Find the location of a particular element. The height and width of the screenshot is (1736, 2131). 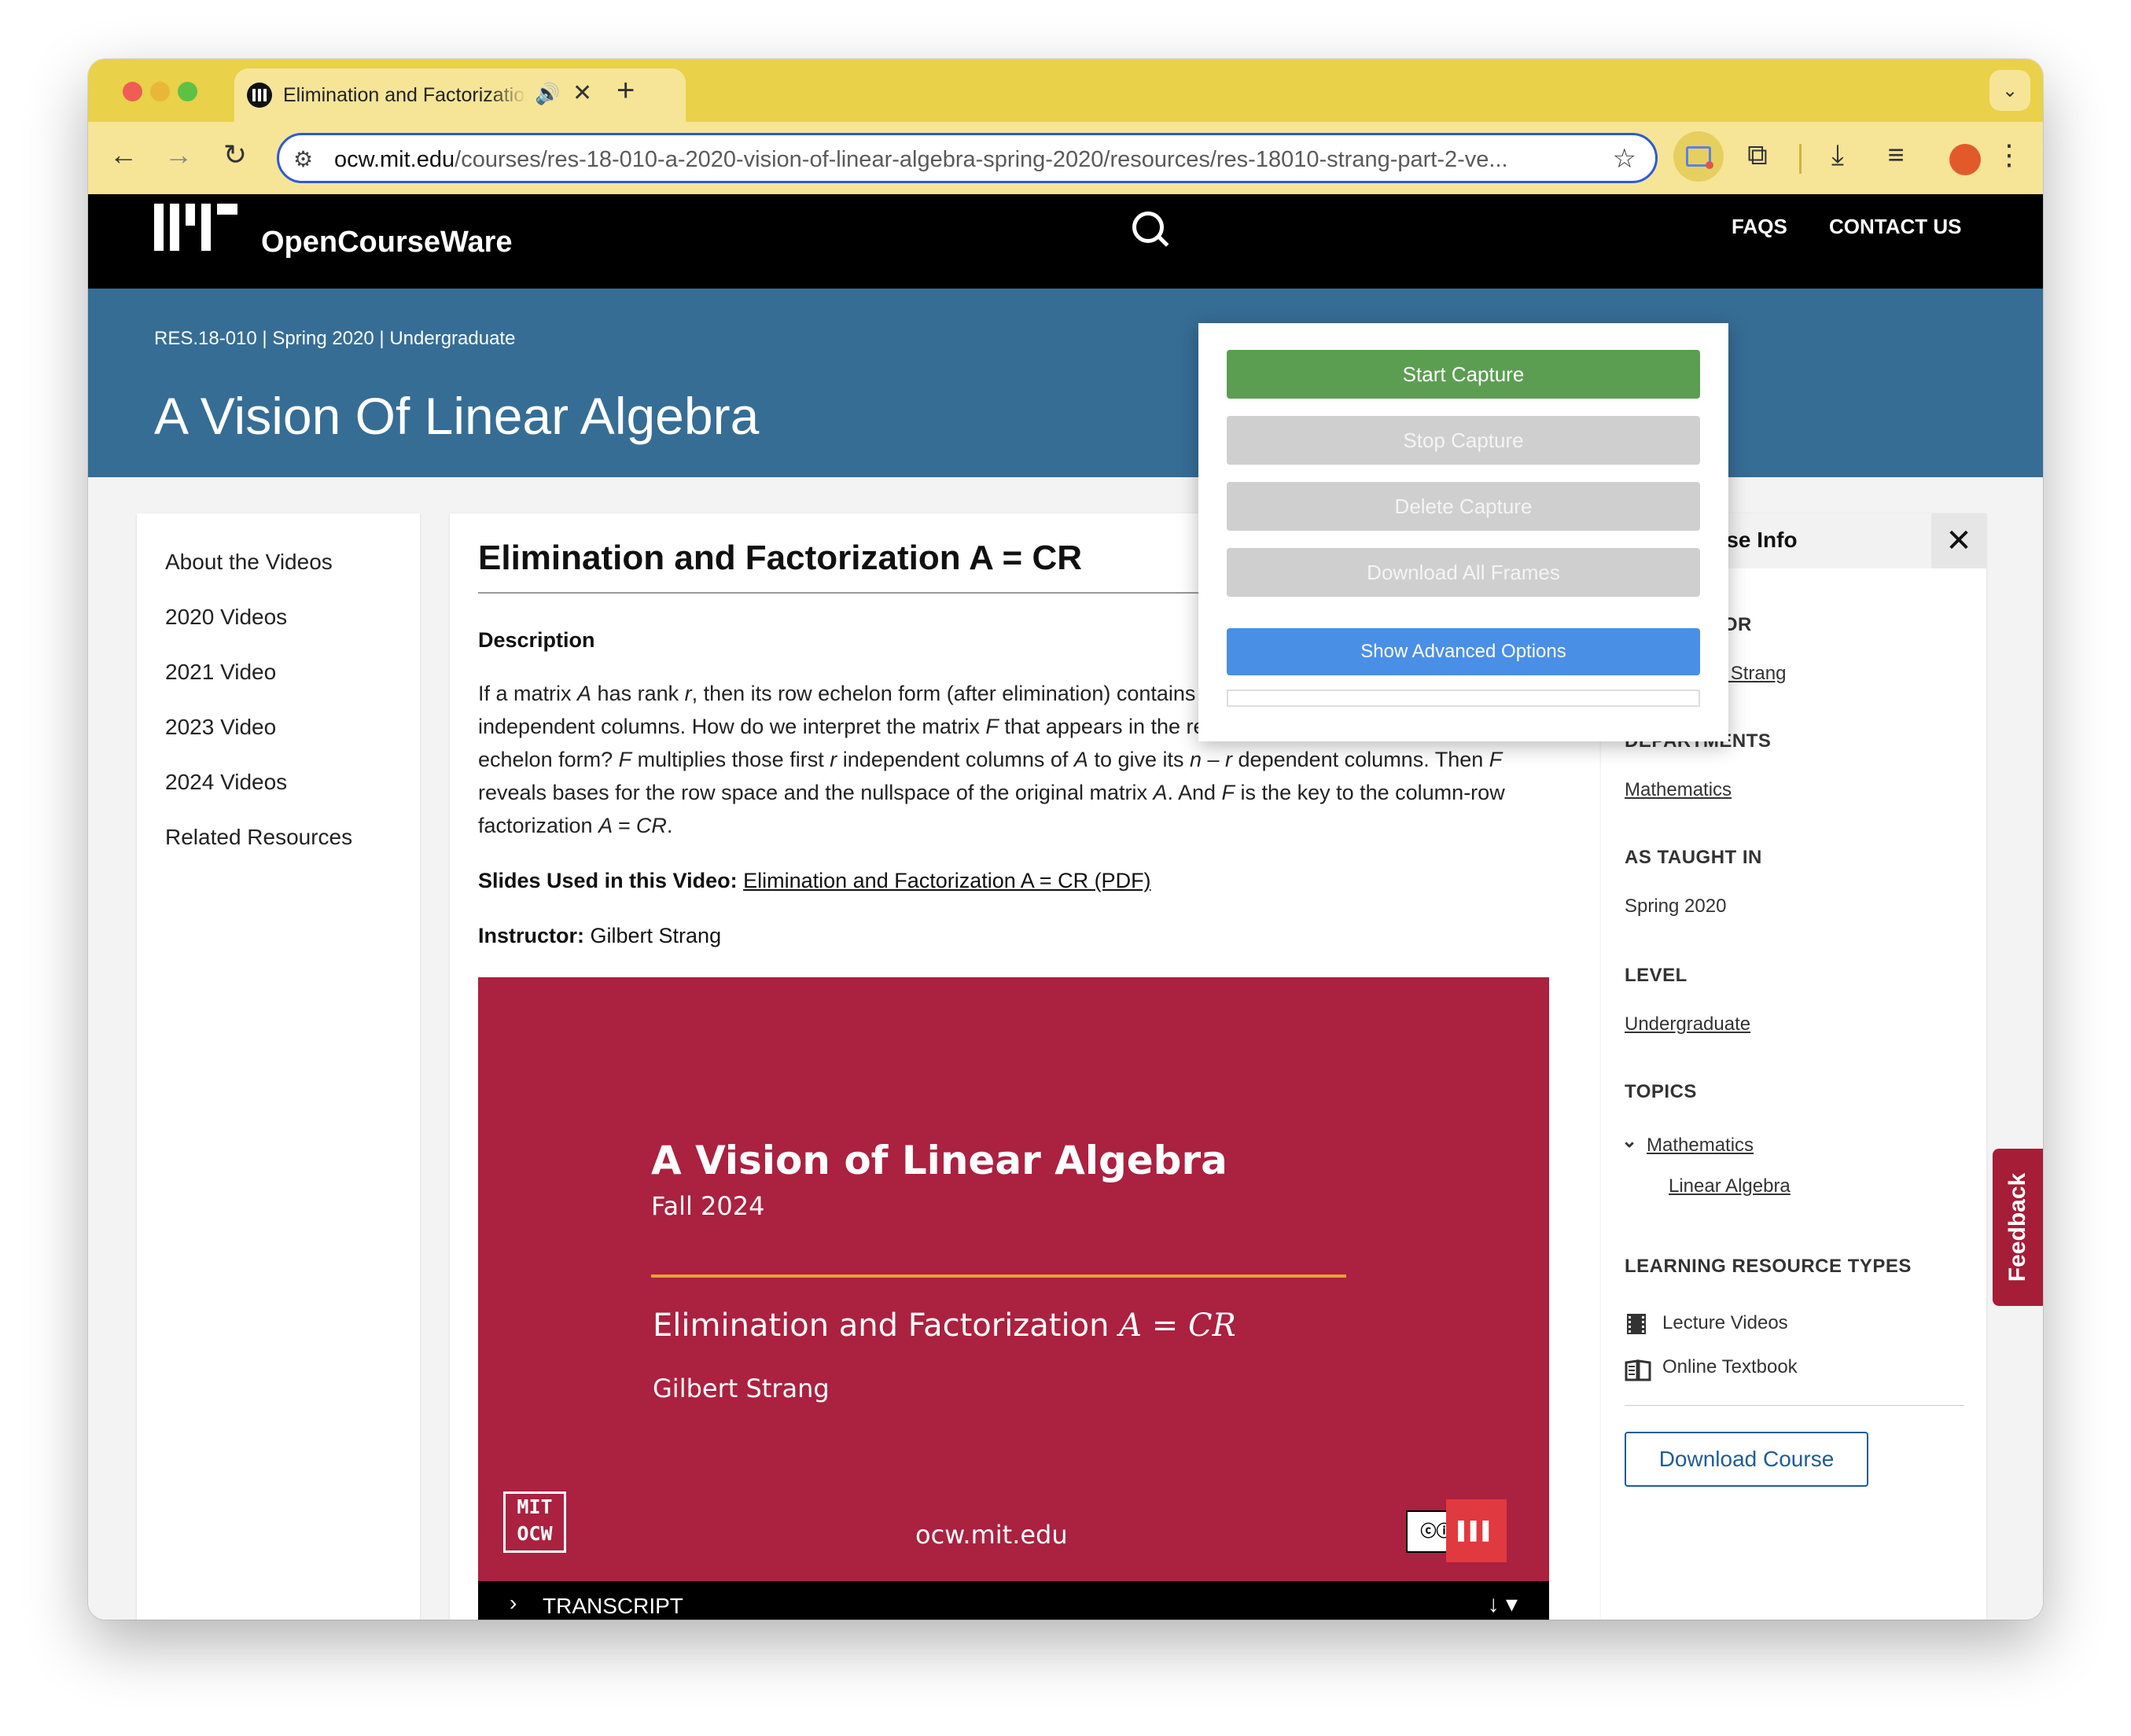

back-arrow-icon: ← is located at coordinates (123, 155).